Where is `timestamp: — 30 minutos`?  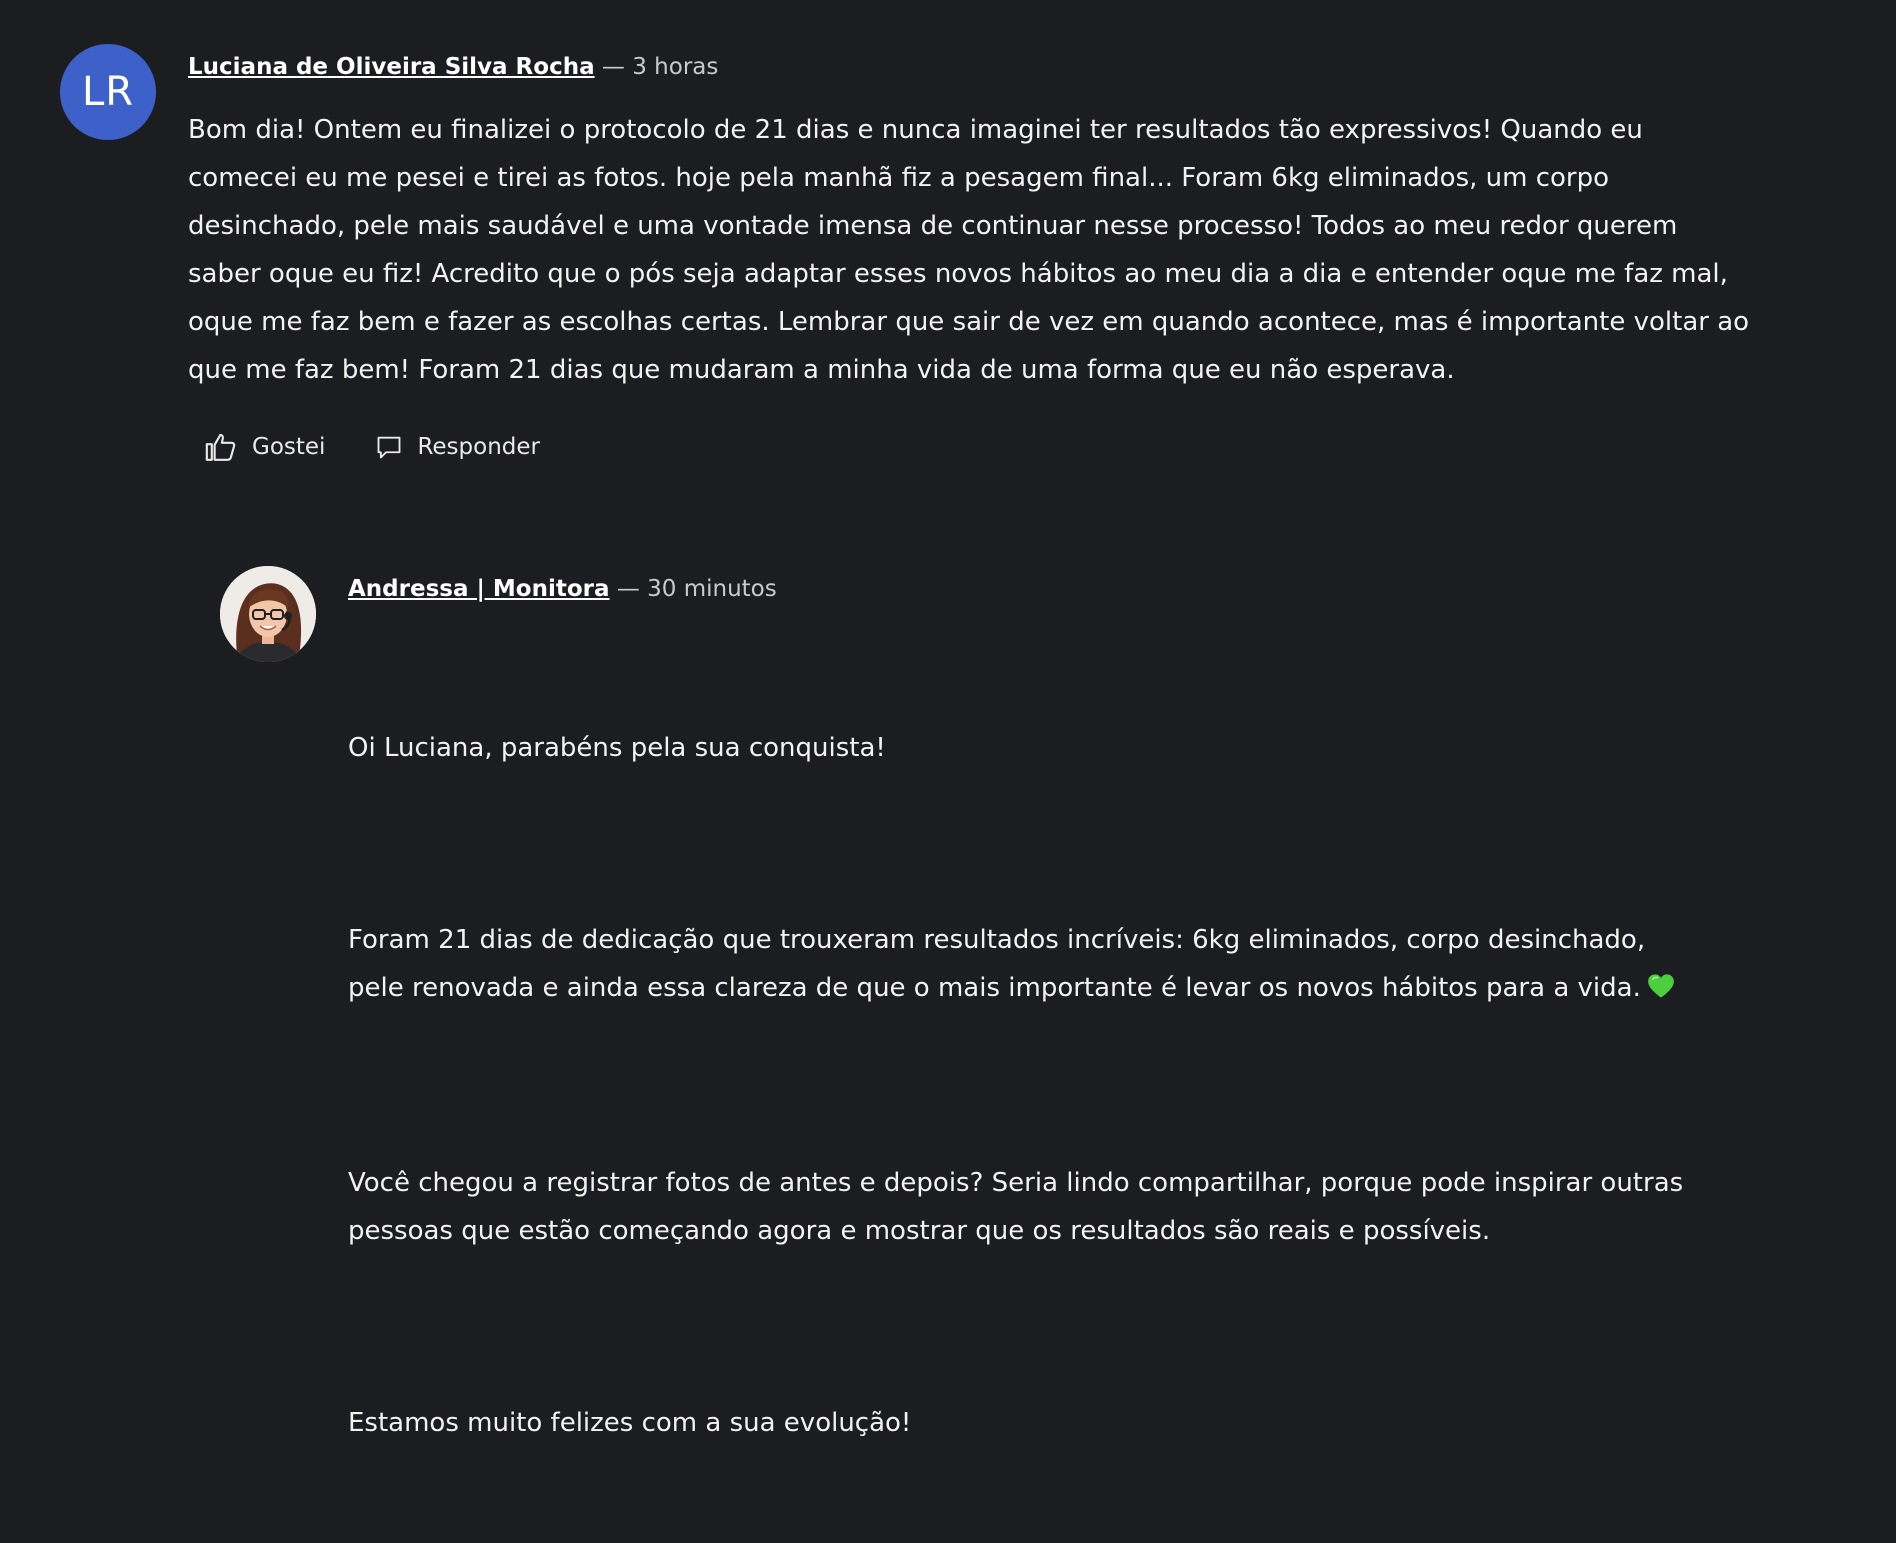 timestamp: — 30 minutos is located at coordinates (696, 589).